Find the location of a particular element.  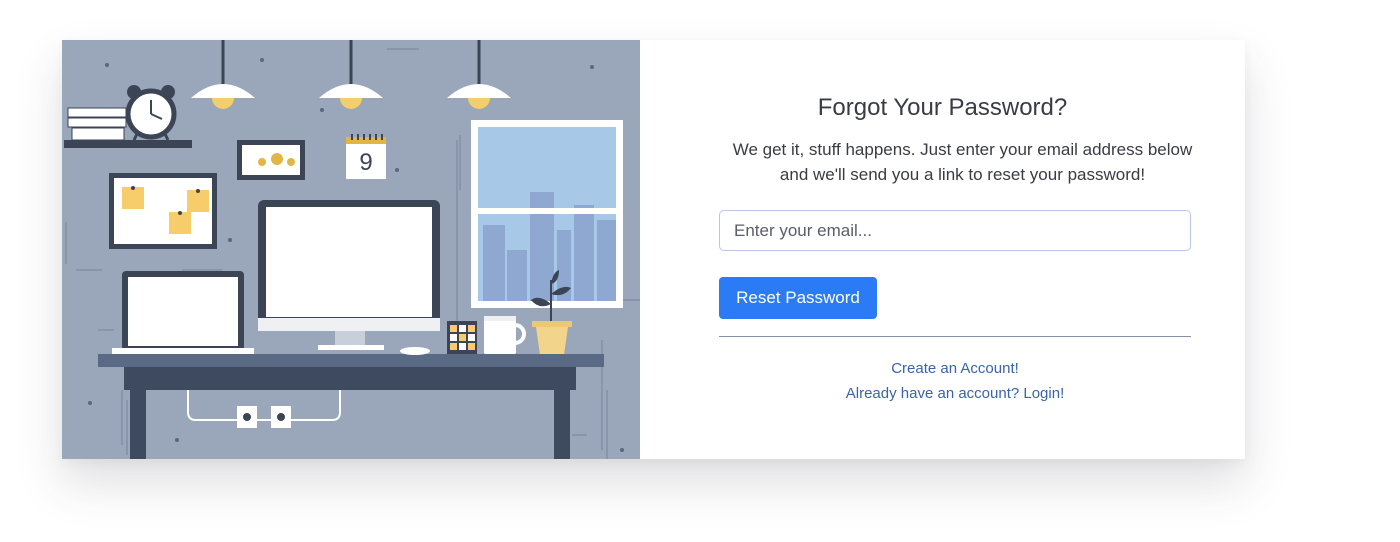

email-input is located at coordinates (955, 230).